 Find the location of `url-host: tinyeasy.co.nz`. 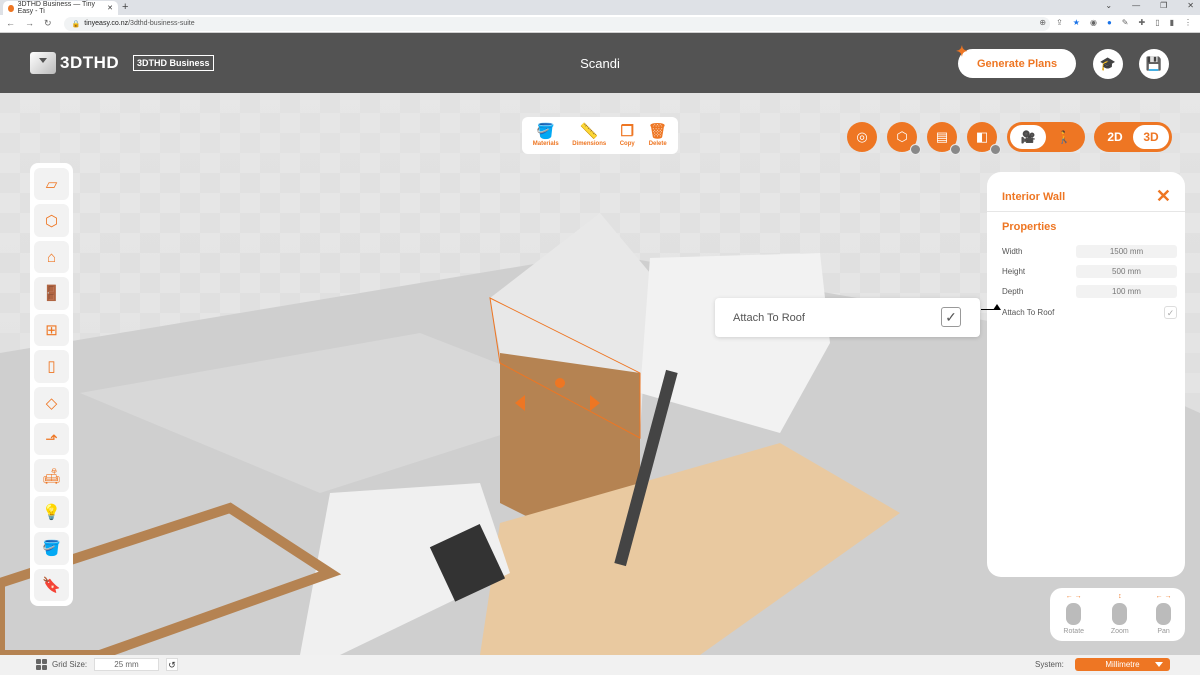

url-host: tinyeasy.co.nz is located at coordinates (106, 23).